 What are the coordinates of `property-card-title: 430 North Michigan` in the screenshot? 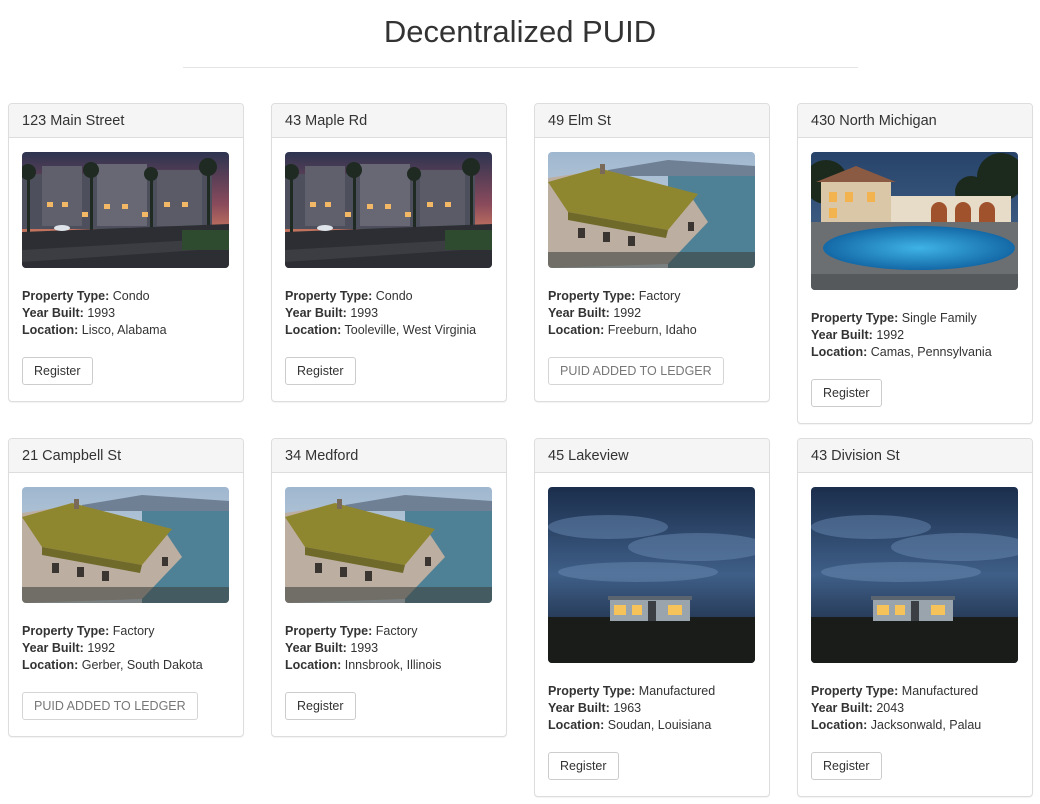 It's located at (915, 121).